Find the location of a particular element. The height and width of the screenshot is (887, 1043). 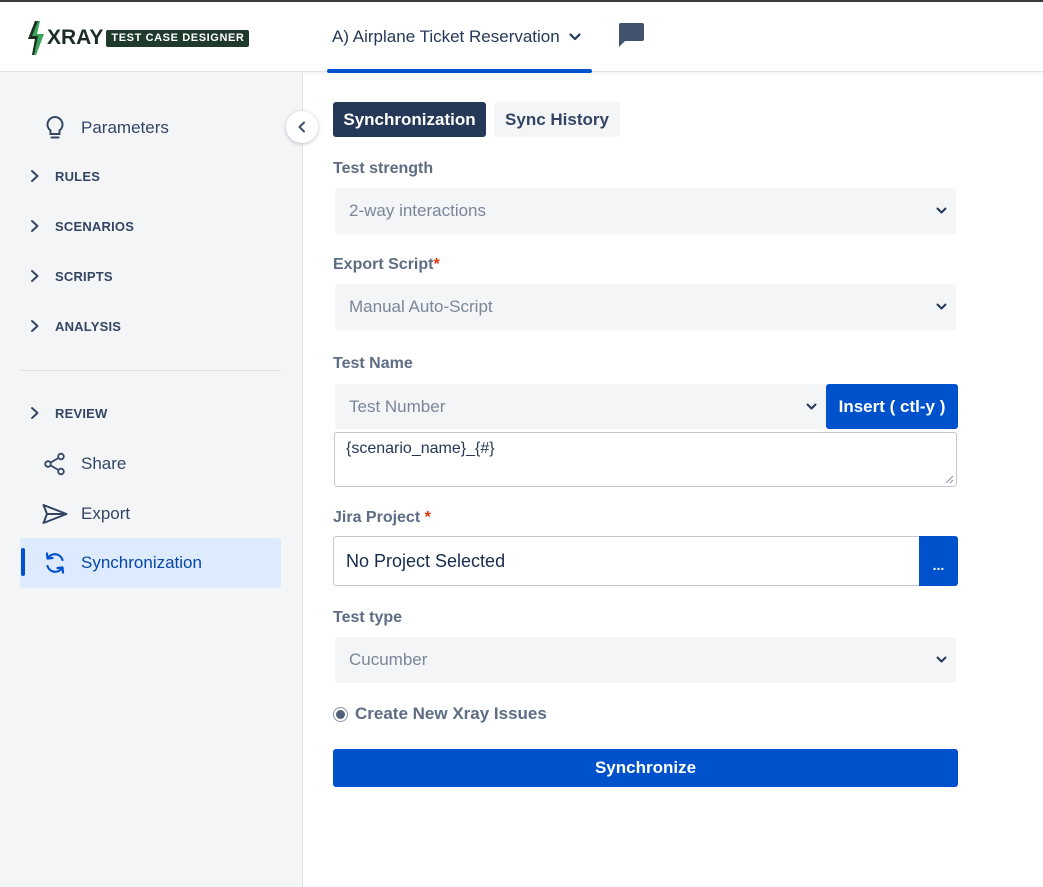

sync-icon is located at coordinates (55, 563).